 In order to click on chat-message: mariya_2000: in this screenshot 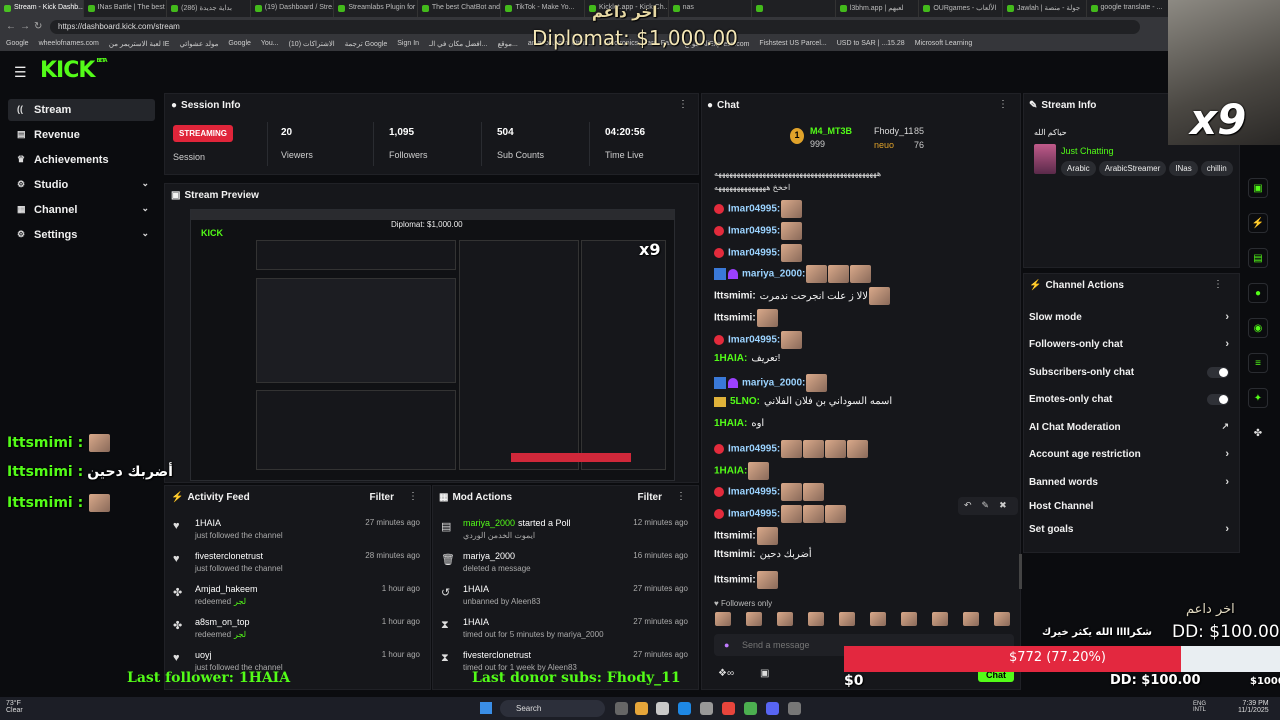, I will do `click(793, 275)`.